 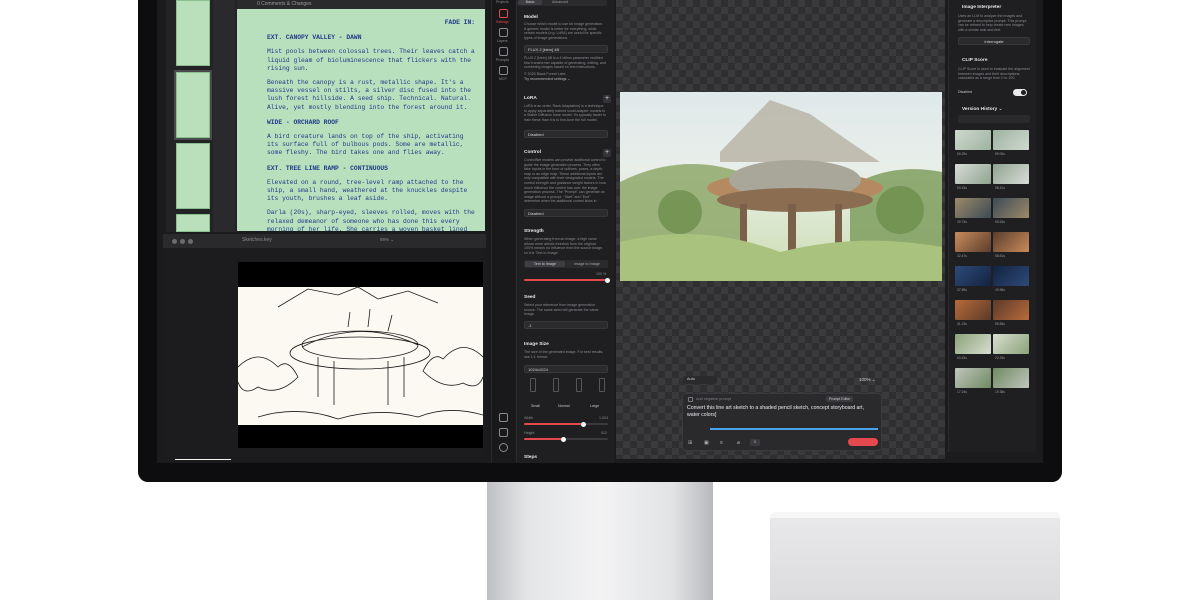 What do you see at coordinates (607, 153) in the screenshot?
I see `add-control-button: +` at bounding box center [607, 153].